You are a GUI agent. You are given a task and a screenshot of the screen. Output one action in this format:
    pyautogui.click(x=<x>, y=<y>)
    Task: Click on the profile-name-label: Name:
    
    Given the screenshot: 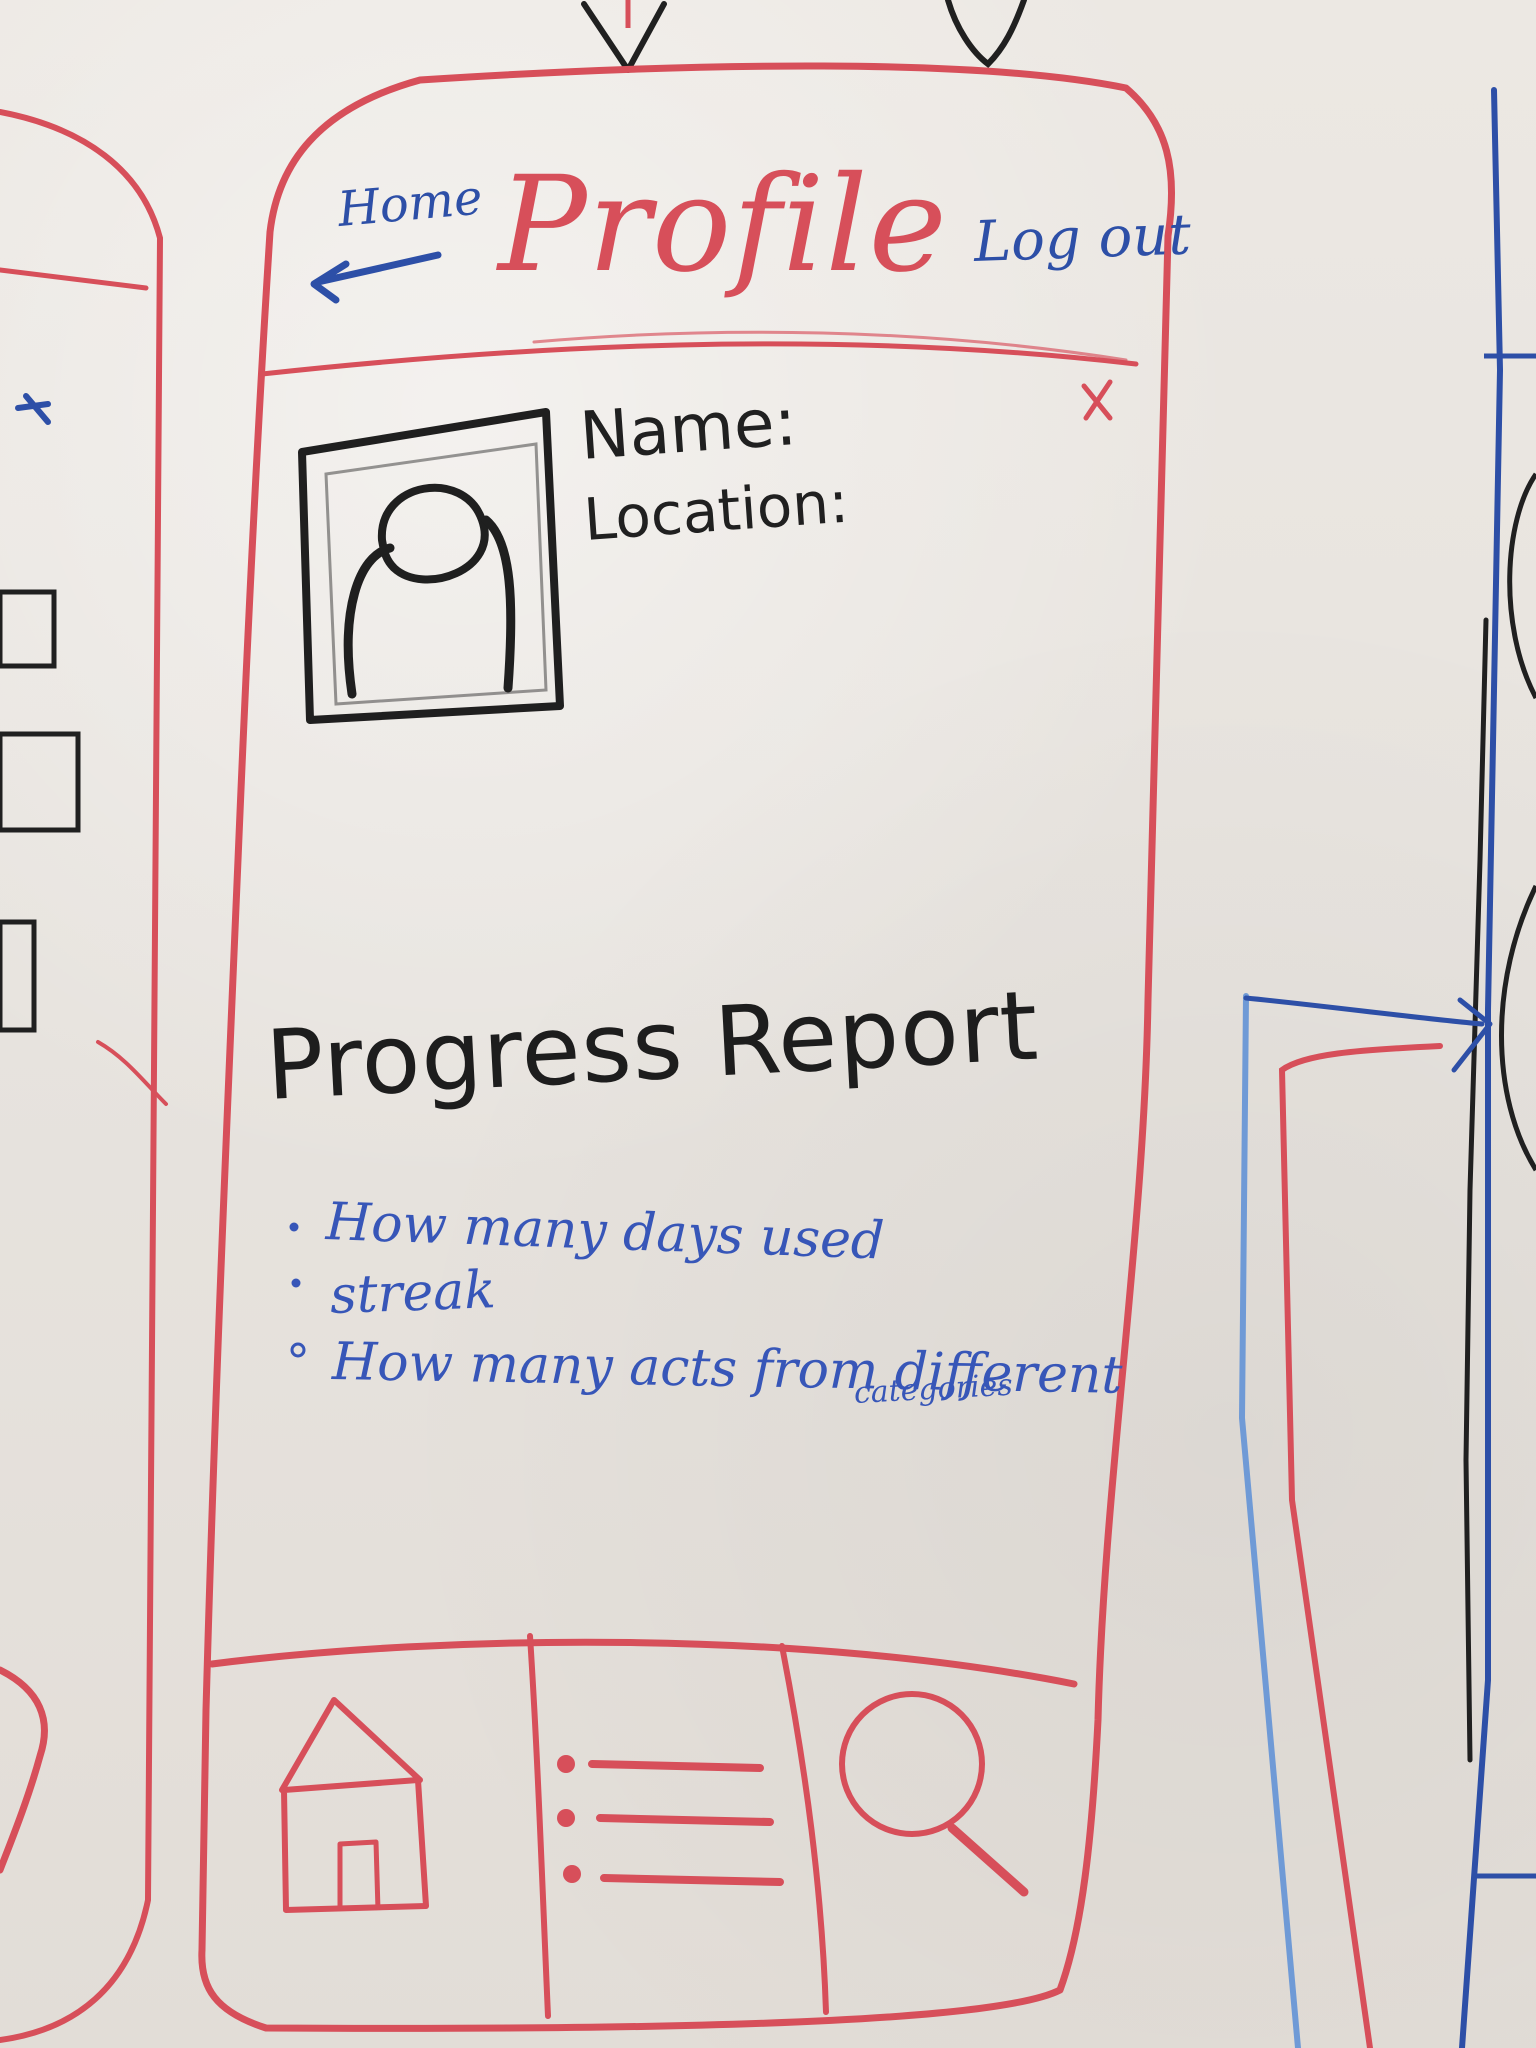 What is the action you would take?
    pyautogui.click(x=688, y=428)
    